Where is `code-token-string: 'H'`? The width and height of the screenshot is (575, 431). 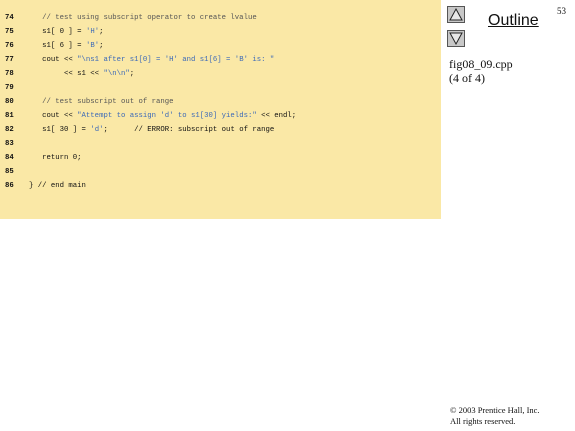 code-token-string: 'H' is located at coordinates (92, 32).